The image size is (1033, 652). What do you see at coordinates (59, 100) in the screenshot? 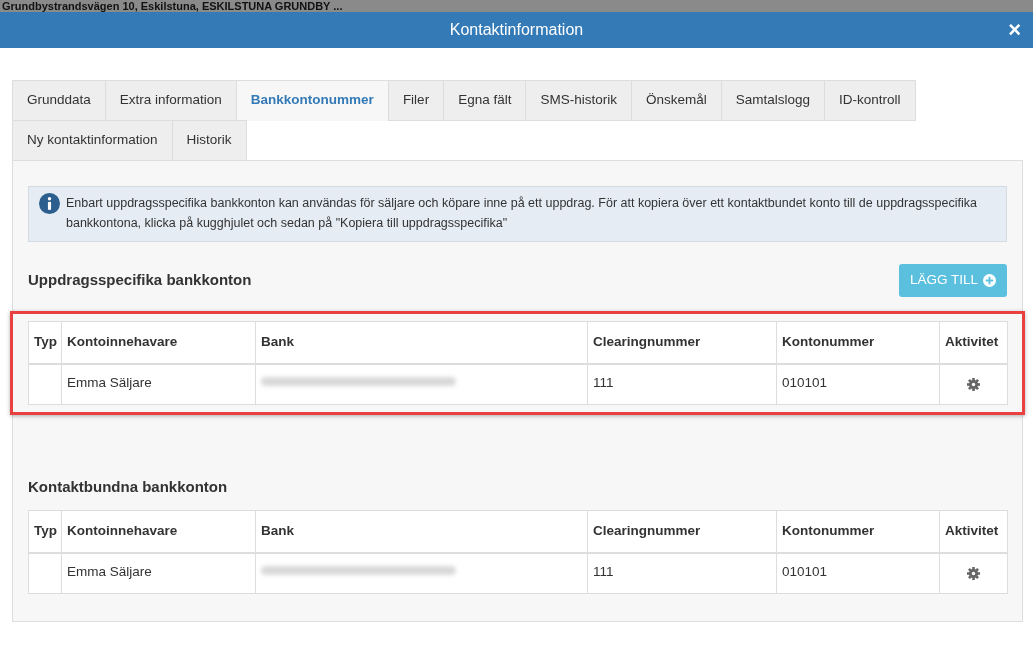
I see `tab: Grunddata` at bounding box center [59, 100].